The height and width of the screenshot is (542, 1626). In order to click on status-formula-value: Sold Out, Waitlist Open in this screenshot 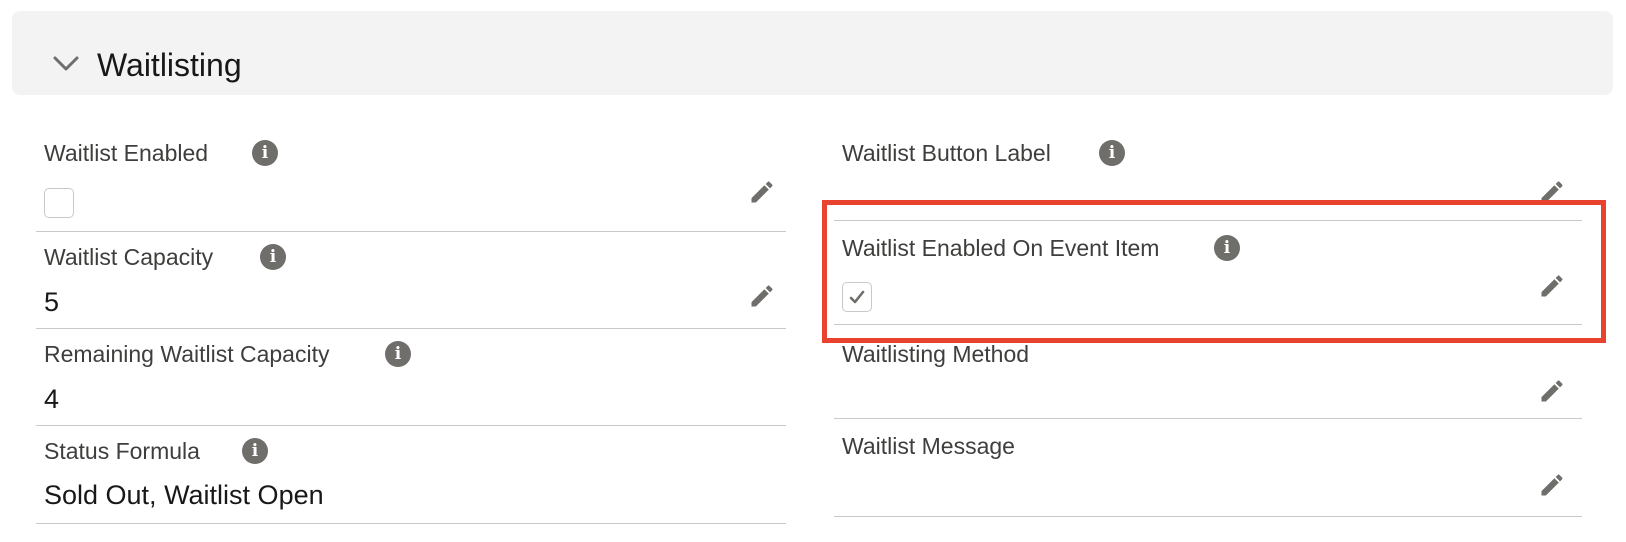, I will do `click(184, 495)`.